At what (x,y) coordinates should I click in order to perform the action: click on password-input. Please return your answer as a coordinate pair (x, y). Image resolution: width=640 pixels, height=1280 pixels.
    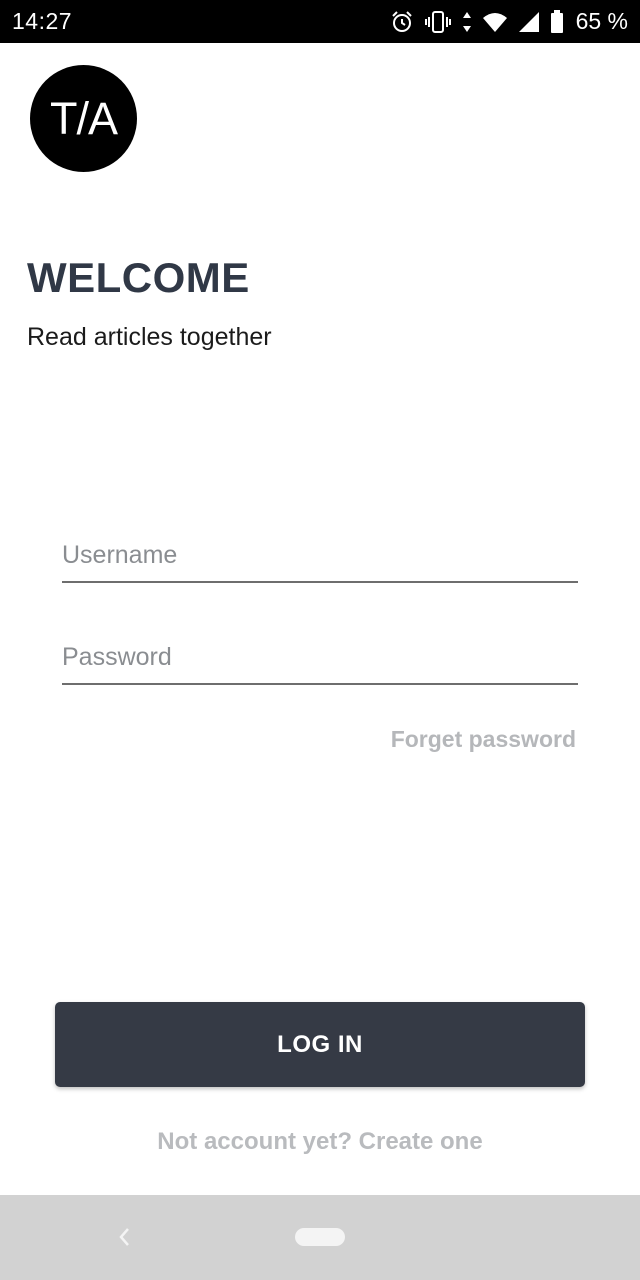
    Looking at the image, I should click on (320, 662).